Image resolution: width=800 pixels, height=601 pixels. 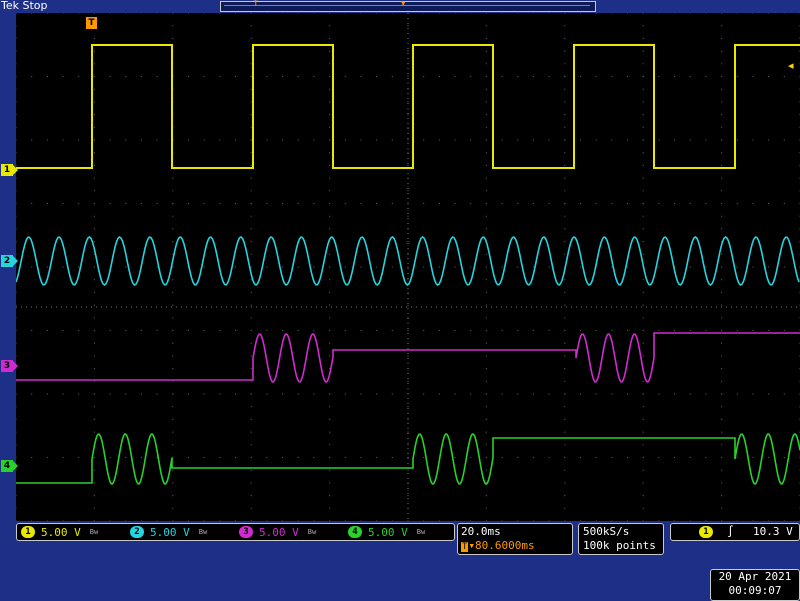 What do you see at coordinates (755, 576) in the screenshot?
I see `date: 20 Apr 2021` at bounding box center [755, 576].